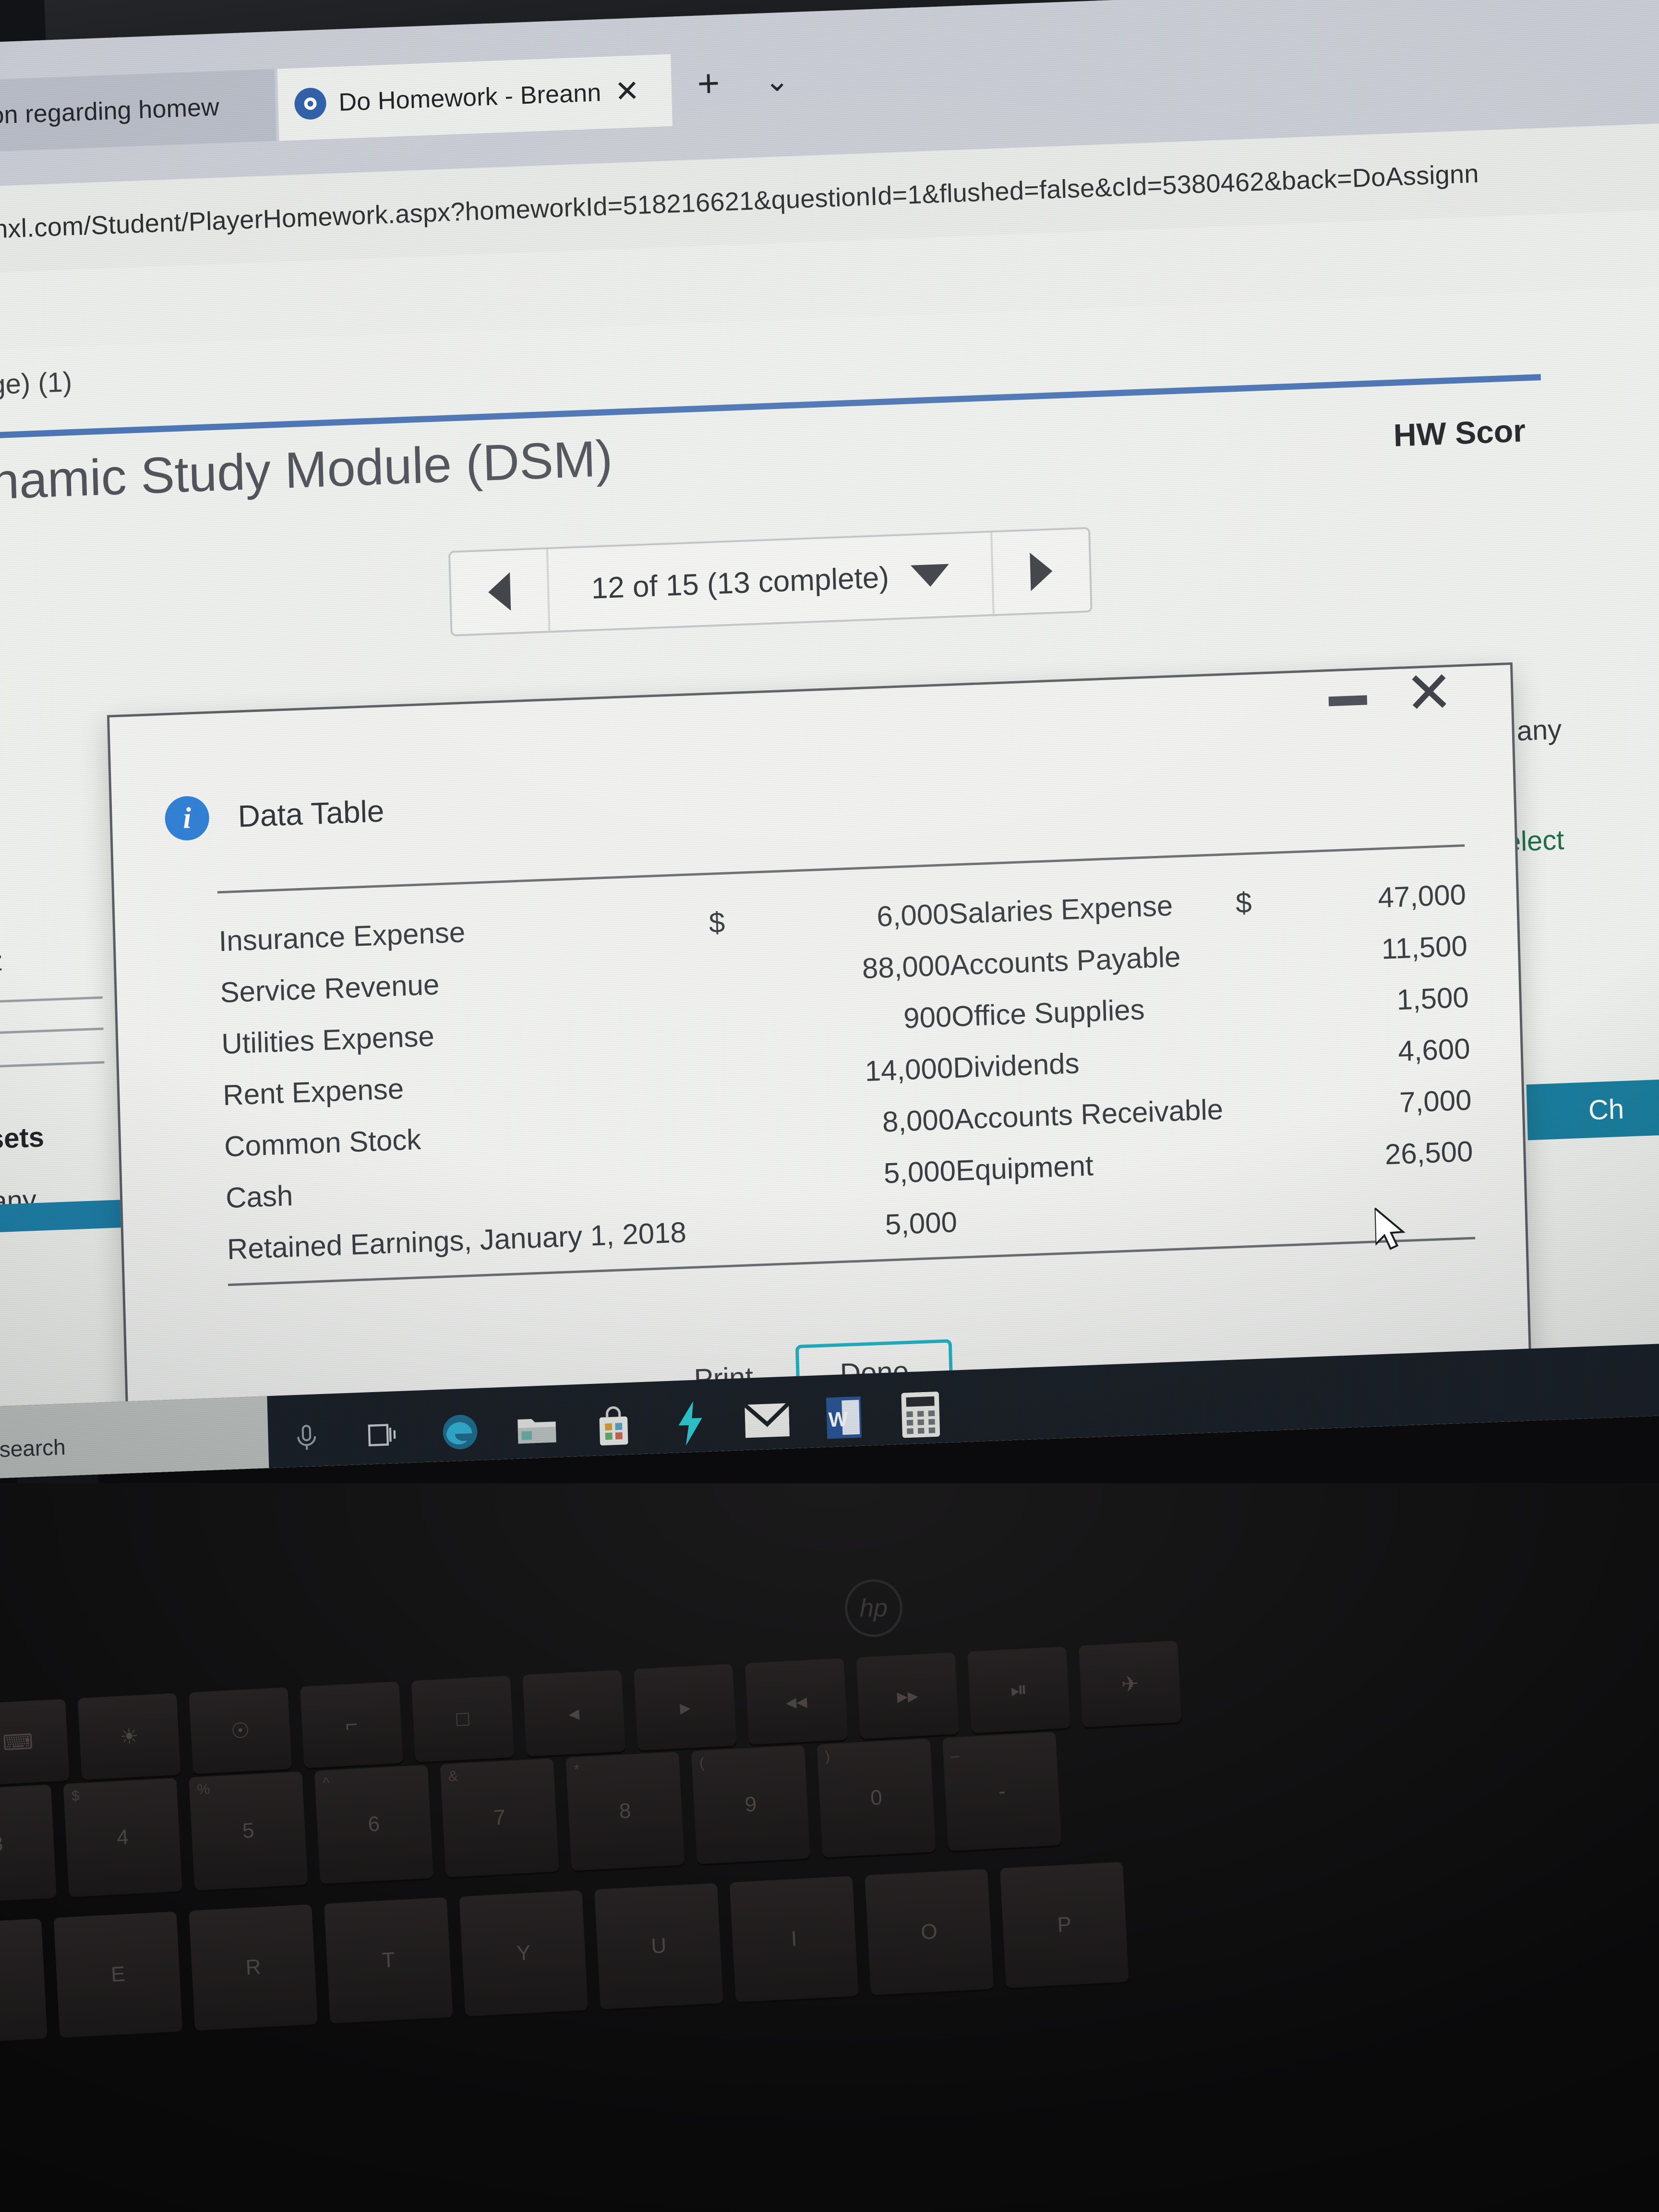  I want to click on account-amount-2: 4,600, so click(1434, 1050).